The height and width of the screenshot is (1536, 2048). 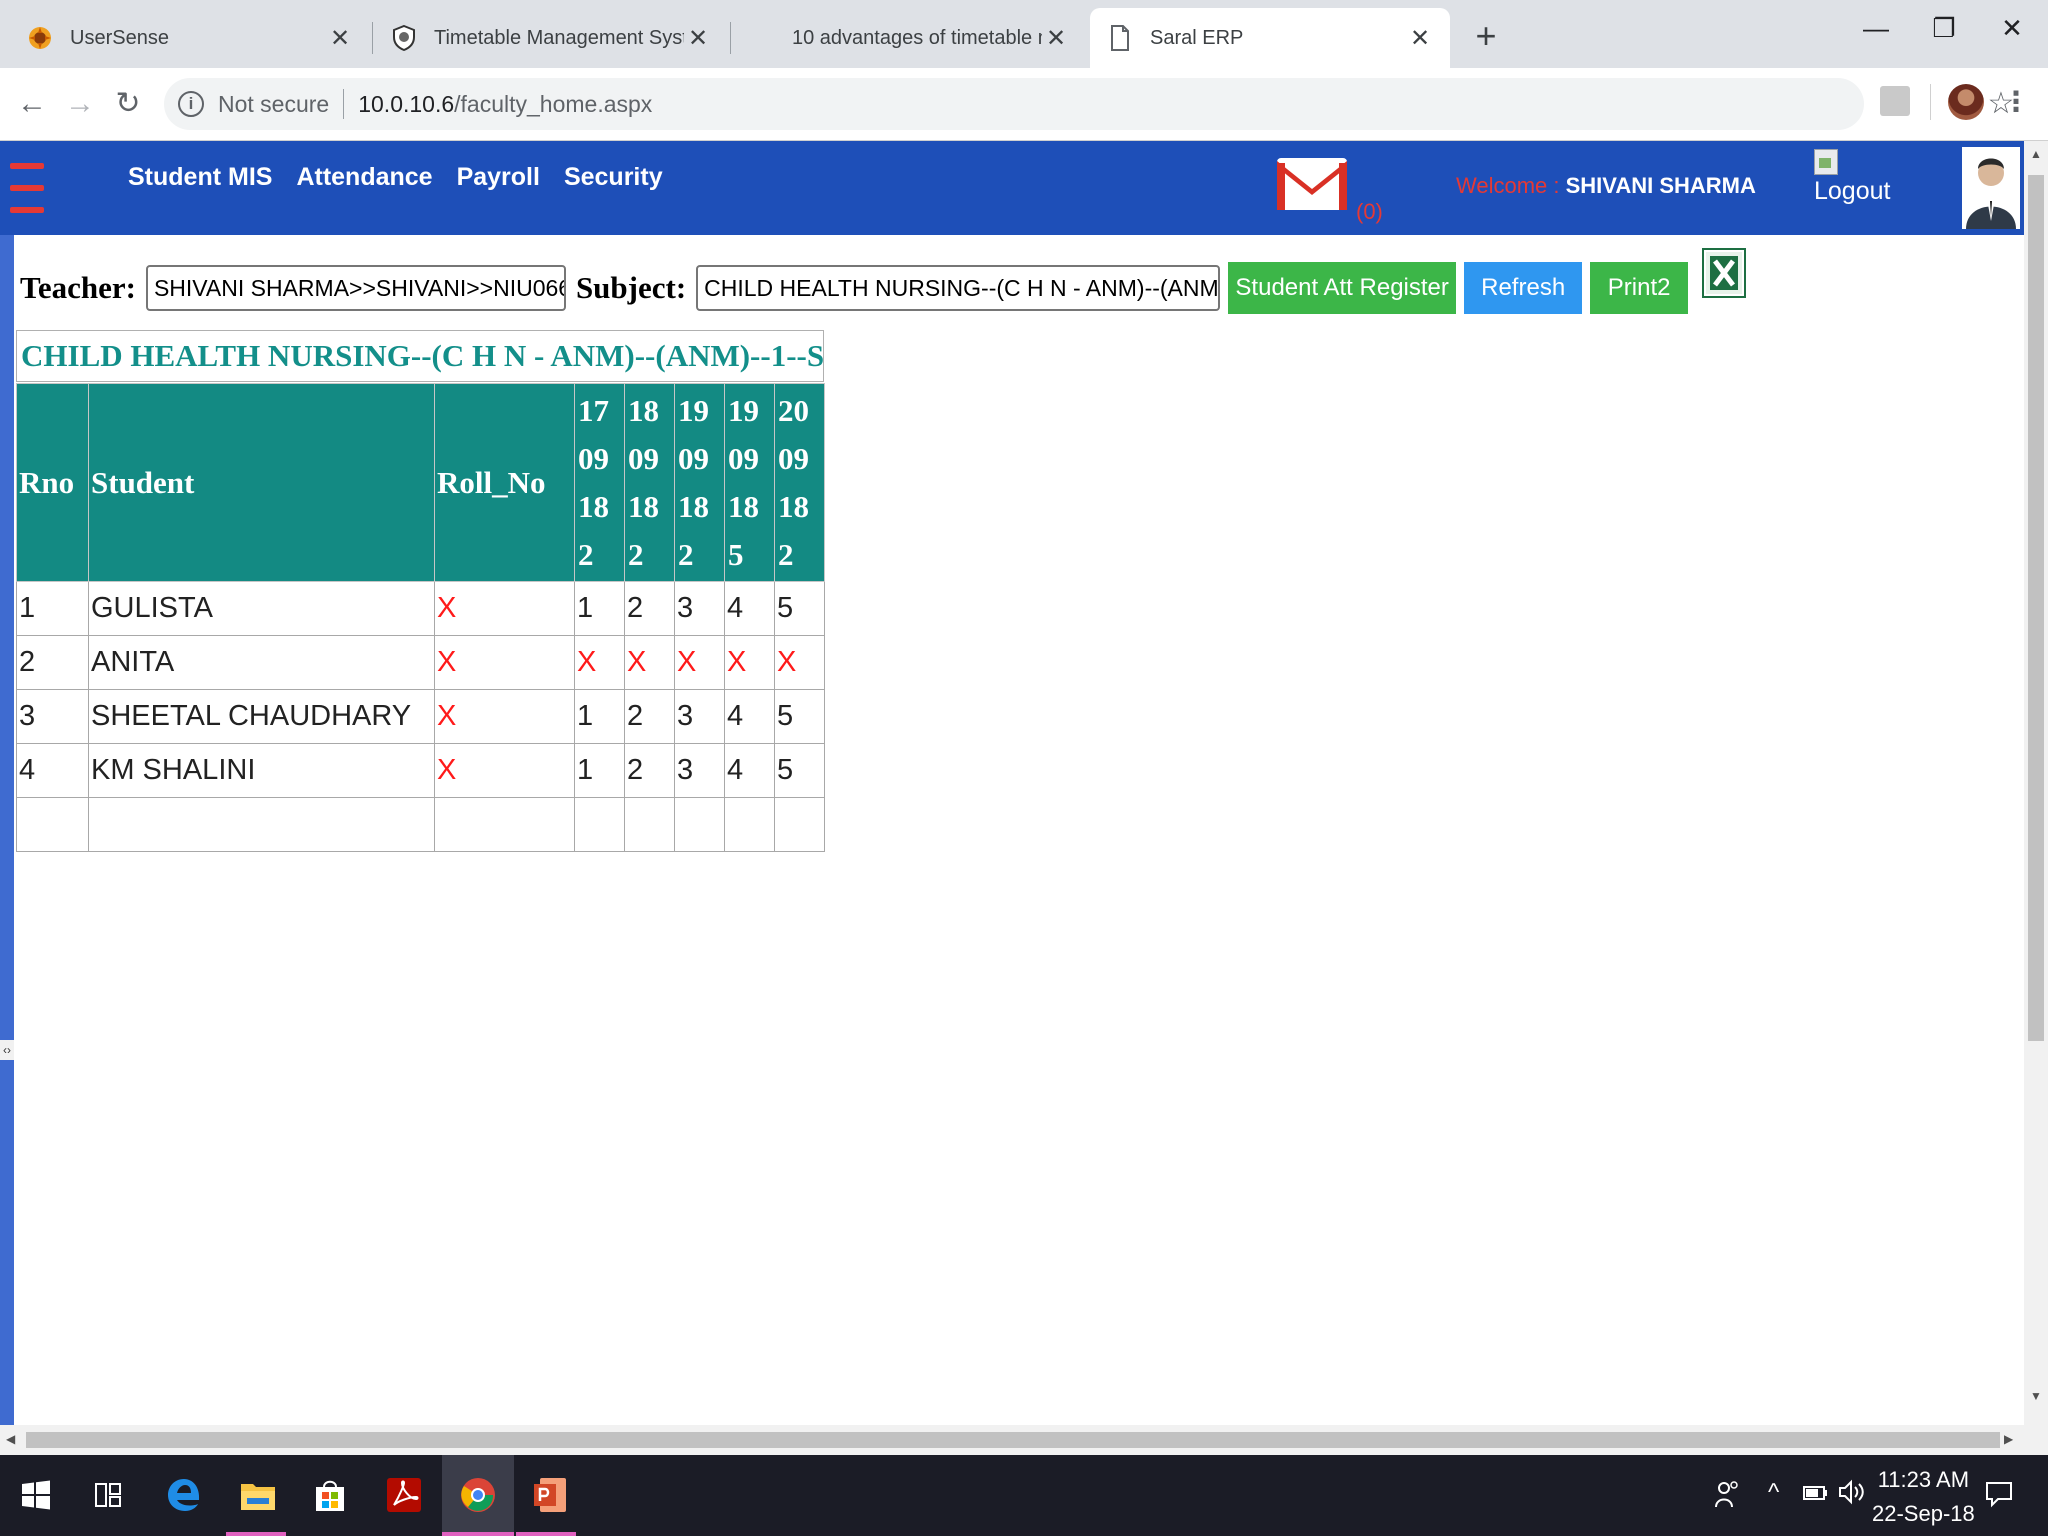 What do you see at coordinates (1816, 1495) in the screenshot?
I see `battery-network-icon` at bounding box center [1816, 1495].